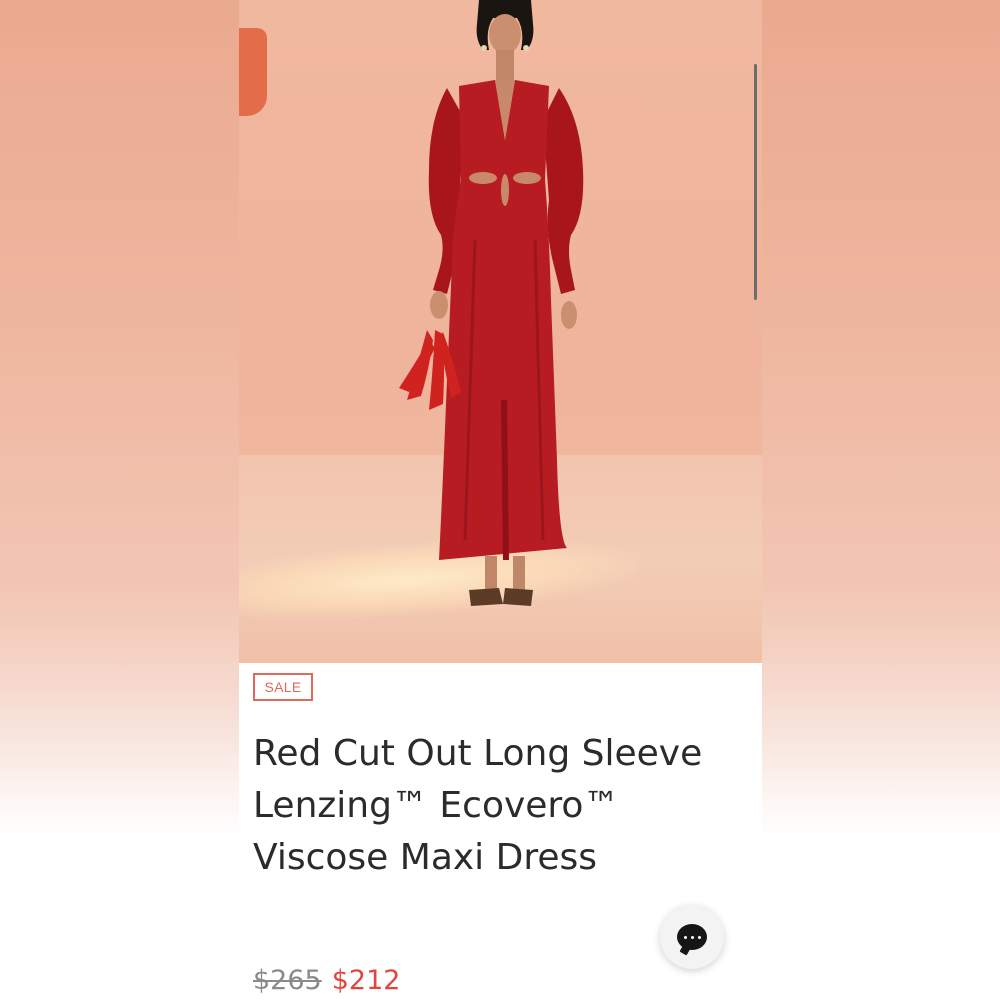 Image resolution: width=1000 pixels, height=1000 pixels. Describe the element at coordinates (287, 980) in the screenshot. I see `original-price: $265` at that location.